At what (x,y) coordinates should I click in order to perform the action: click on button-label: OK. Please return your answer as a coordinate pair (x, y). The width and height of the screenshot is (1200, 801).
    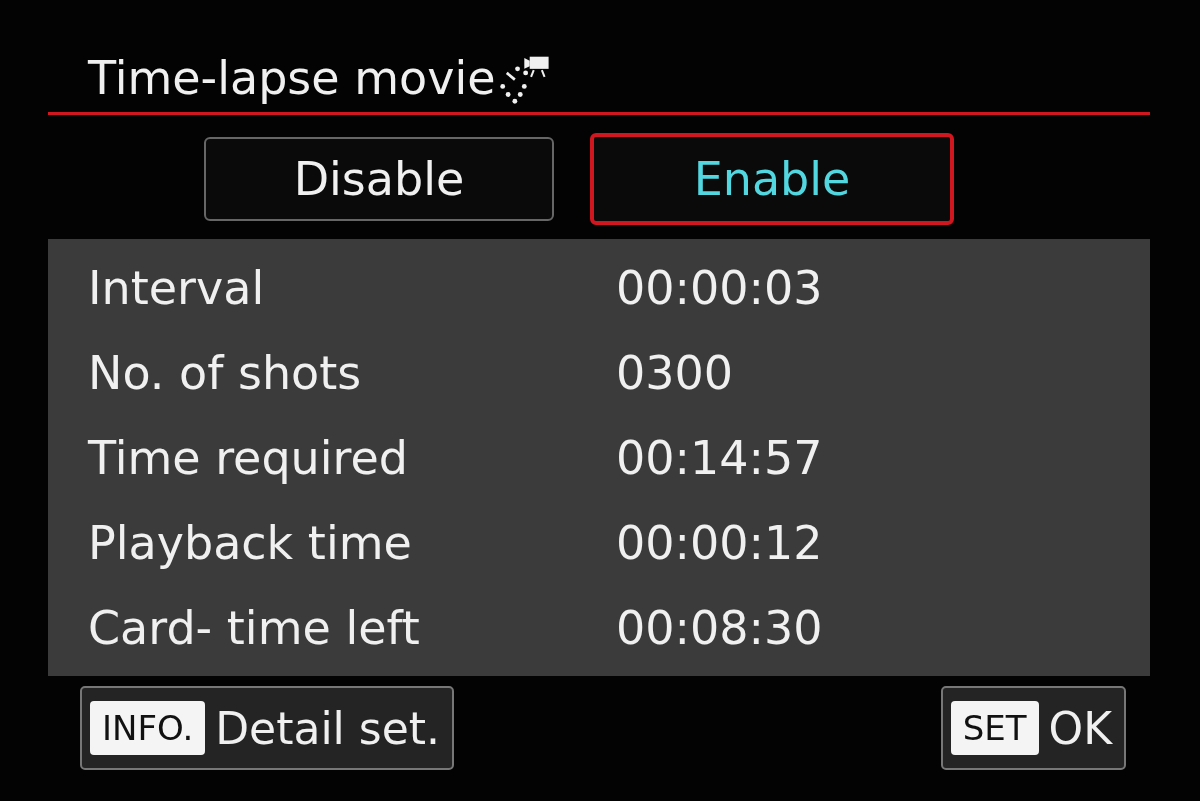
    Looking at the image, I should click on (1080, 728).